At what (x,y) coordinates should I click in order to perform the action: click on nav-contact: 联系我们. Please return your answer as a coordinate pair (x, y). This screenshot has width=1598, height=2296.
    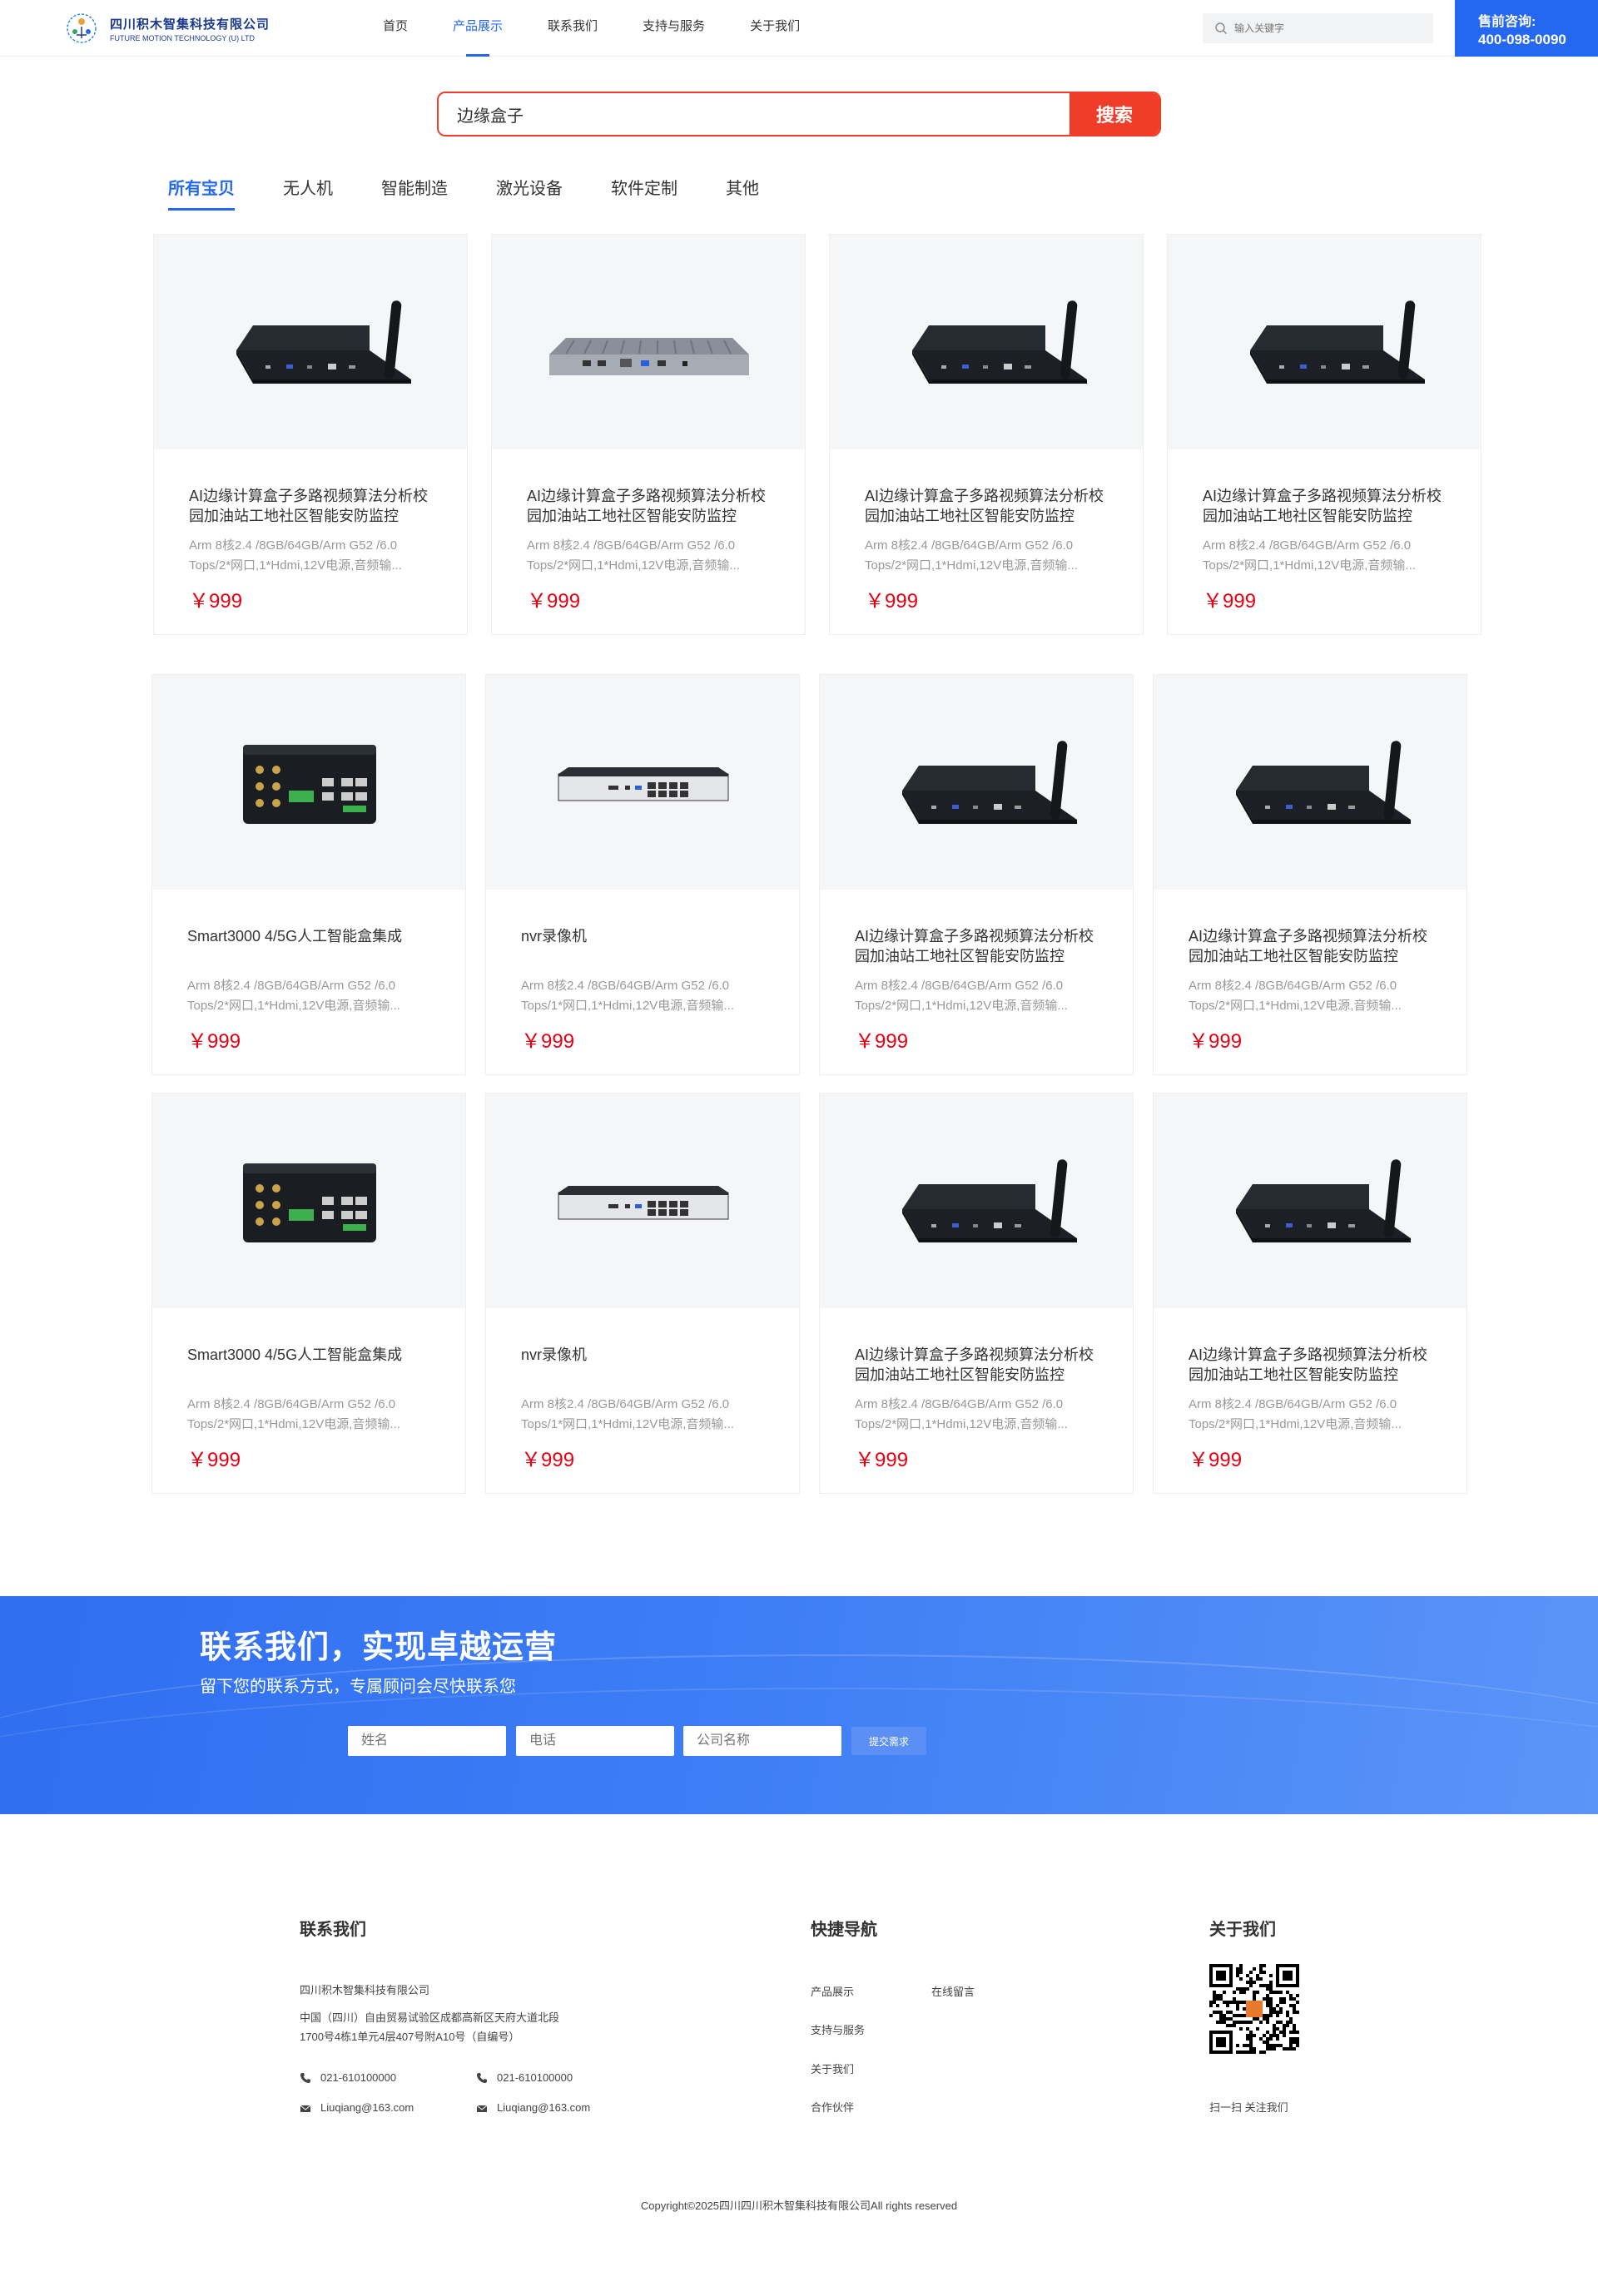
    Looking at the image, I should click on (573, 29).